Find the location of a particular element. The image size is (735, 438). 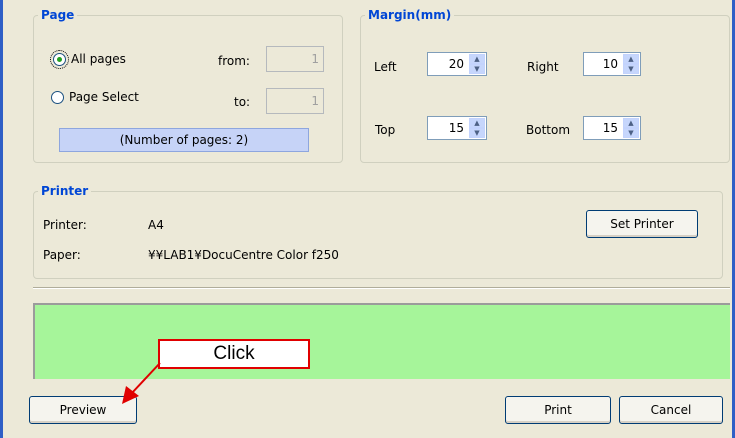

set-printer-button: Set Printer is located at coordinates (642, 224).